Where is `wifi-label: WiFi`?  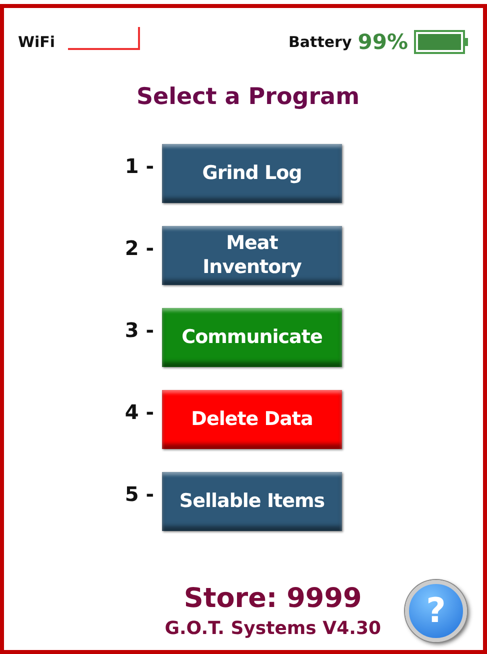 wifi-label: WiFi is located at coordinates (37, 42).